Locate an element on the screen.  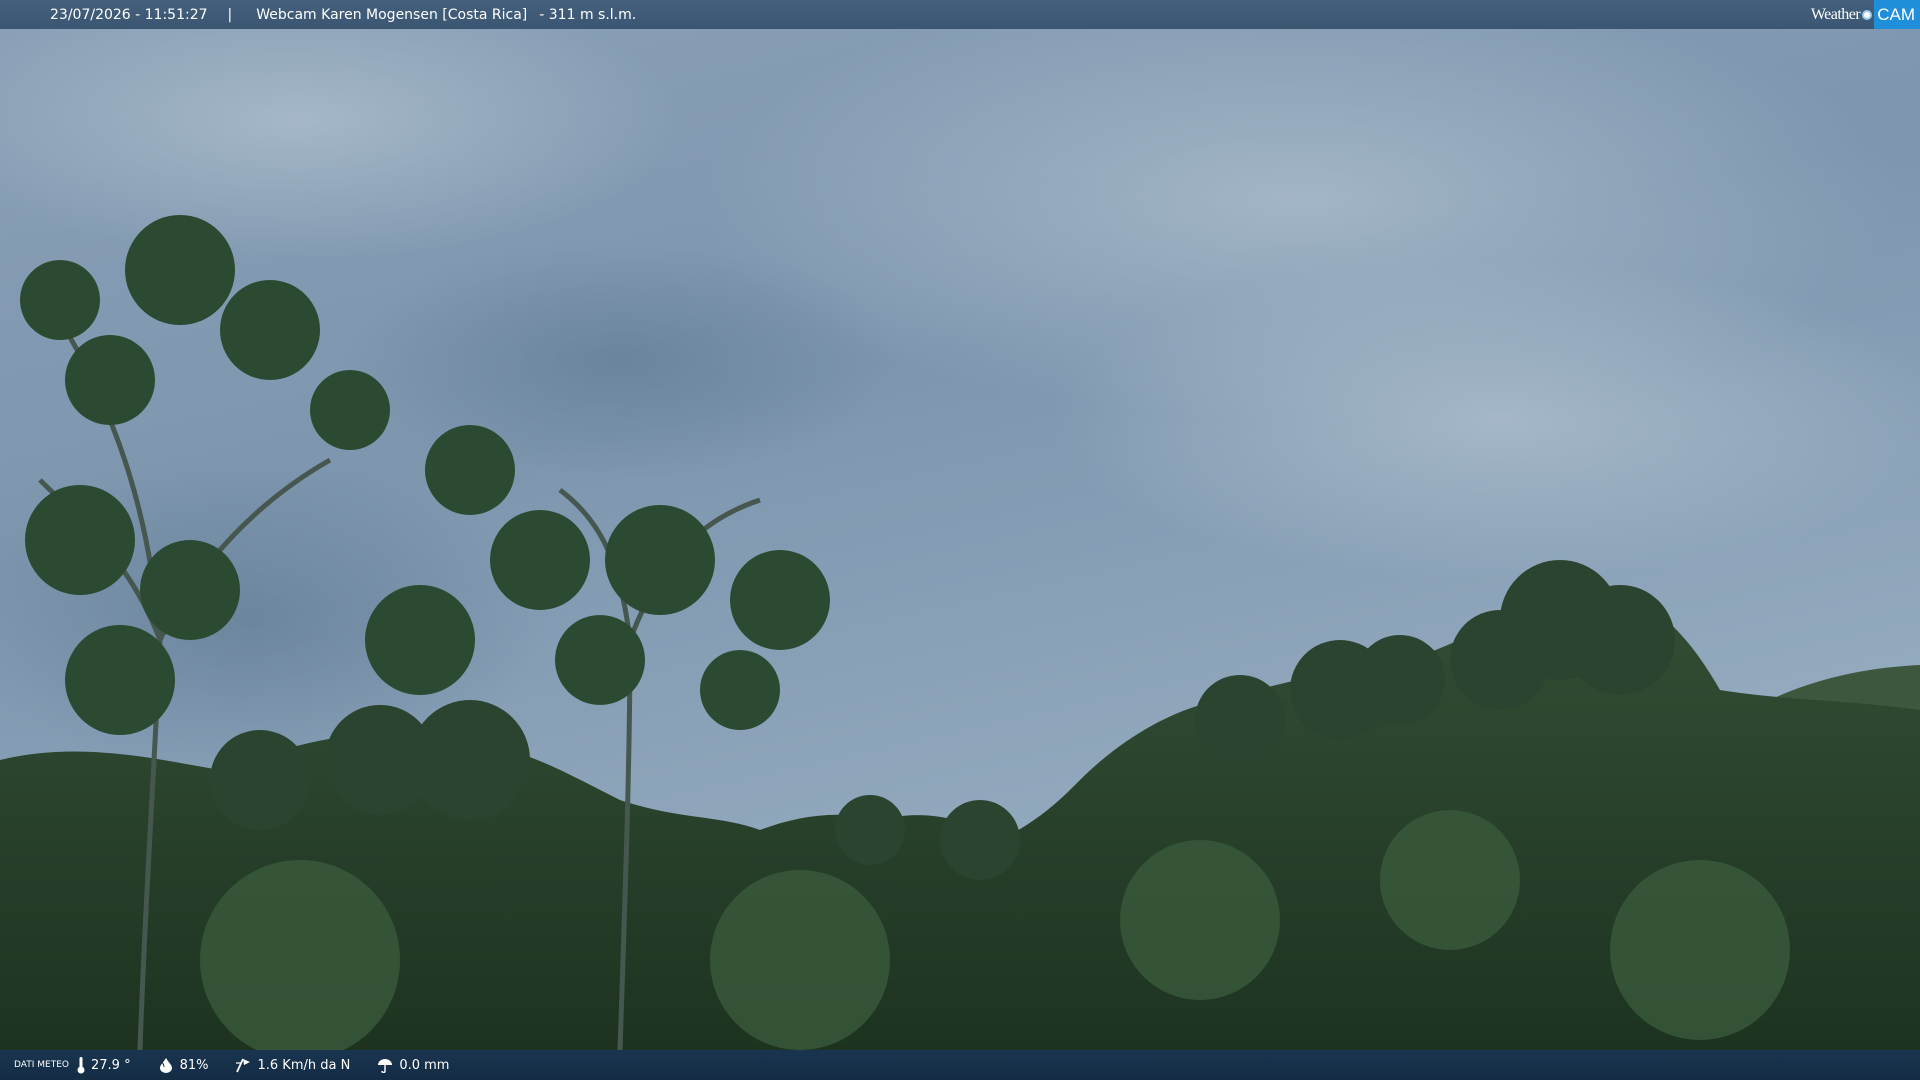
wind-icon is located at coordinates (243, 1065).